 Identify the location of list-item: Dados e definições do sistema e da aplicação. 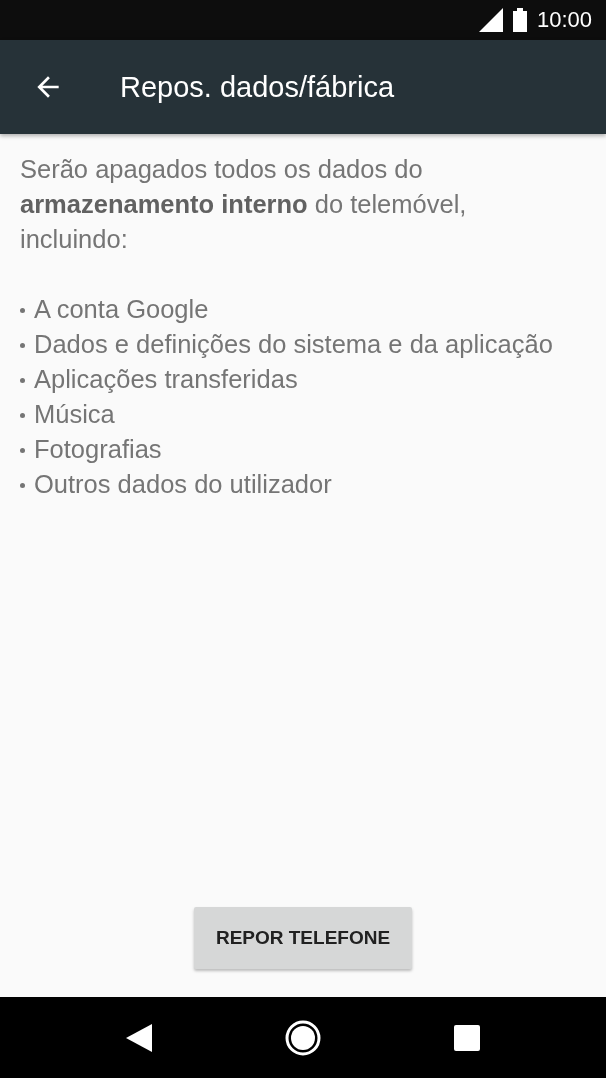
(294, 344).